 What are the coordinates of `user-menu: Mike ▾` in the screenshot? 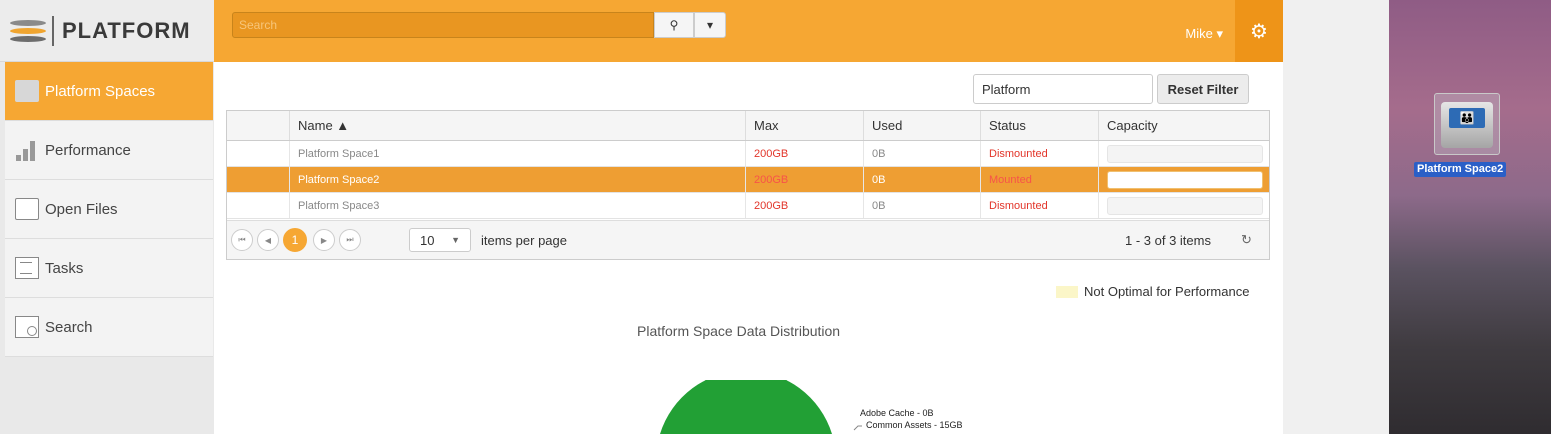 It's located at (1204, 34).